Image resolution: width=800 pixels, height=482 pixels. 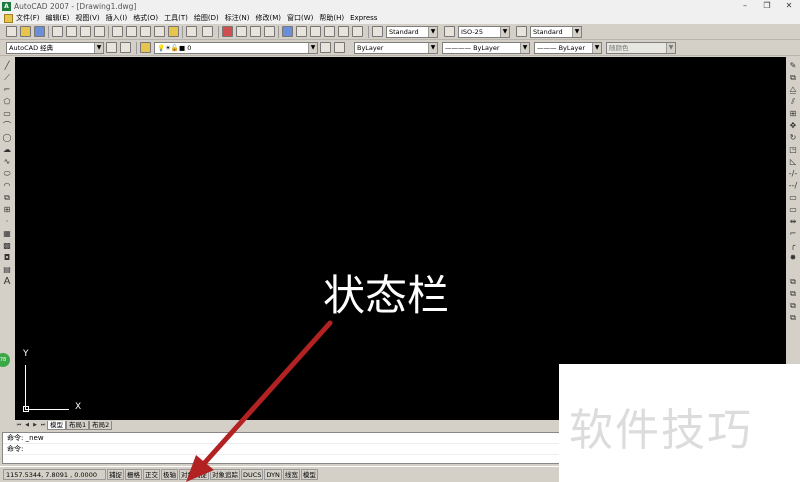 I want to click on publish-icon, so click(x=85, y=31).